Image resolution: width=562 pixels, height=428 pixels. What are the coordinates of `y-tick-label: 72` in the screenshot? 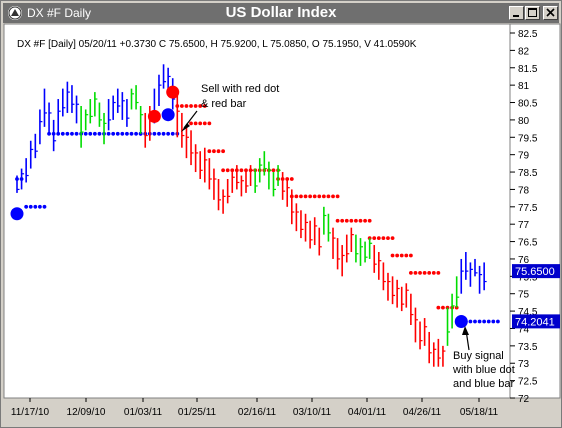 It's located at (524, 399).